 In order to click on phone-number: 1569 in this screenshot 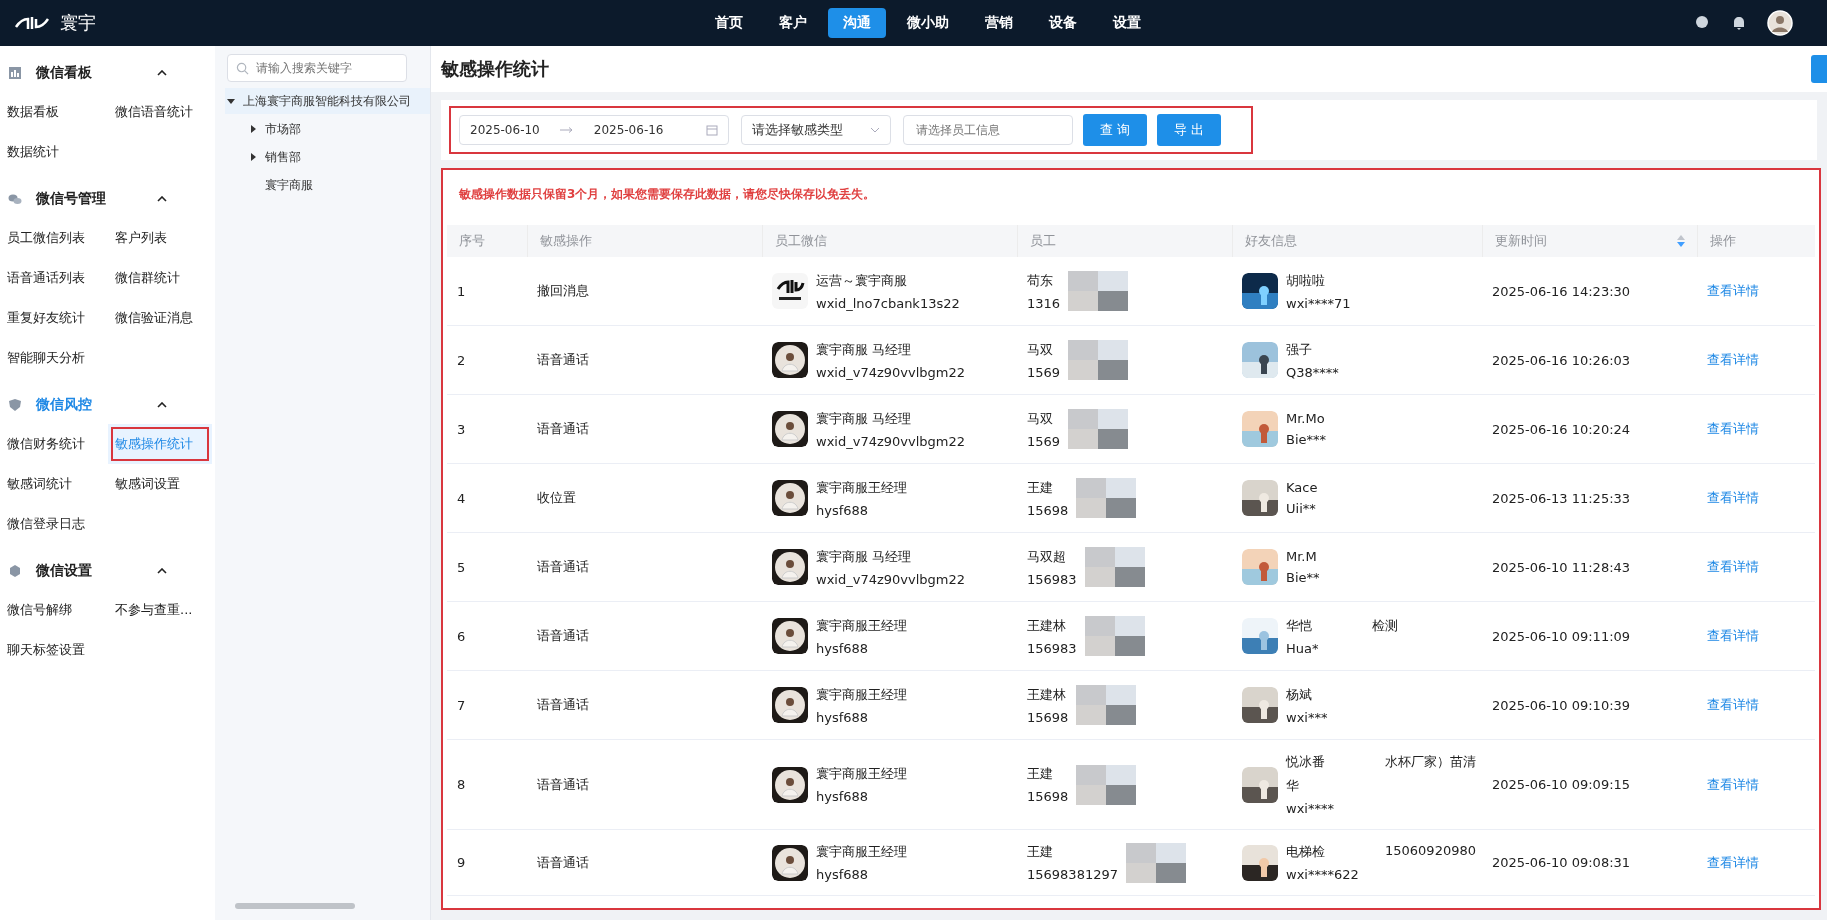, I will do `click(1044, 441)`.